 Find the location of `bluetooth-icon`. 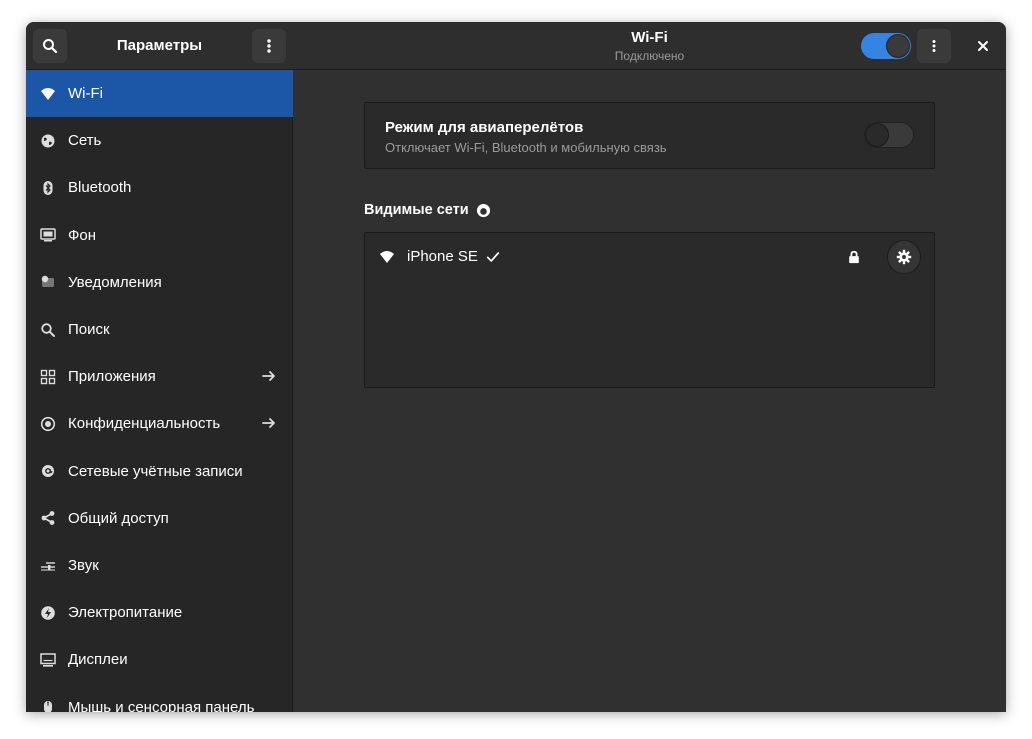

bluetooth-icon is located at coordinates (48, 188).